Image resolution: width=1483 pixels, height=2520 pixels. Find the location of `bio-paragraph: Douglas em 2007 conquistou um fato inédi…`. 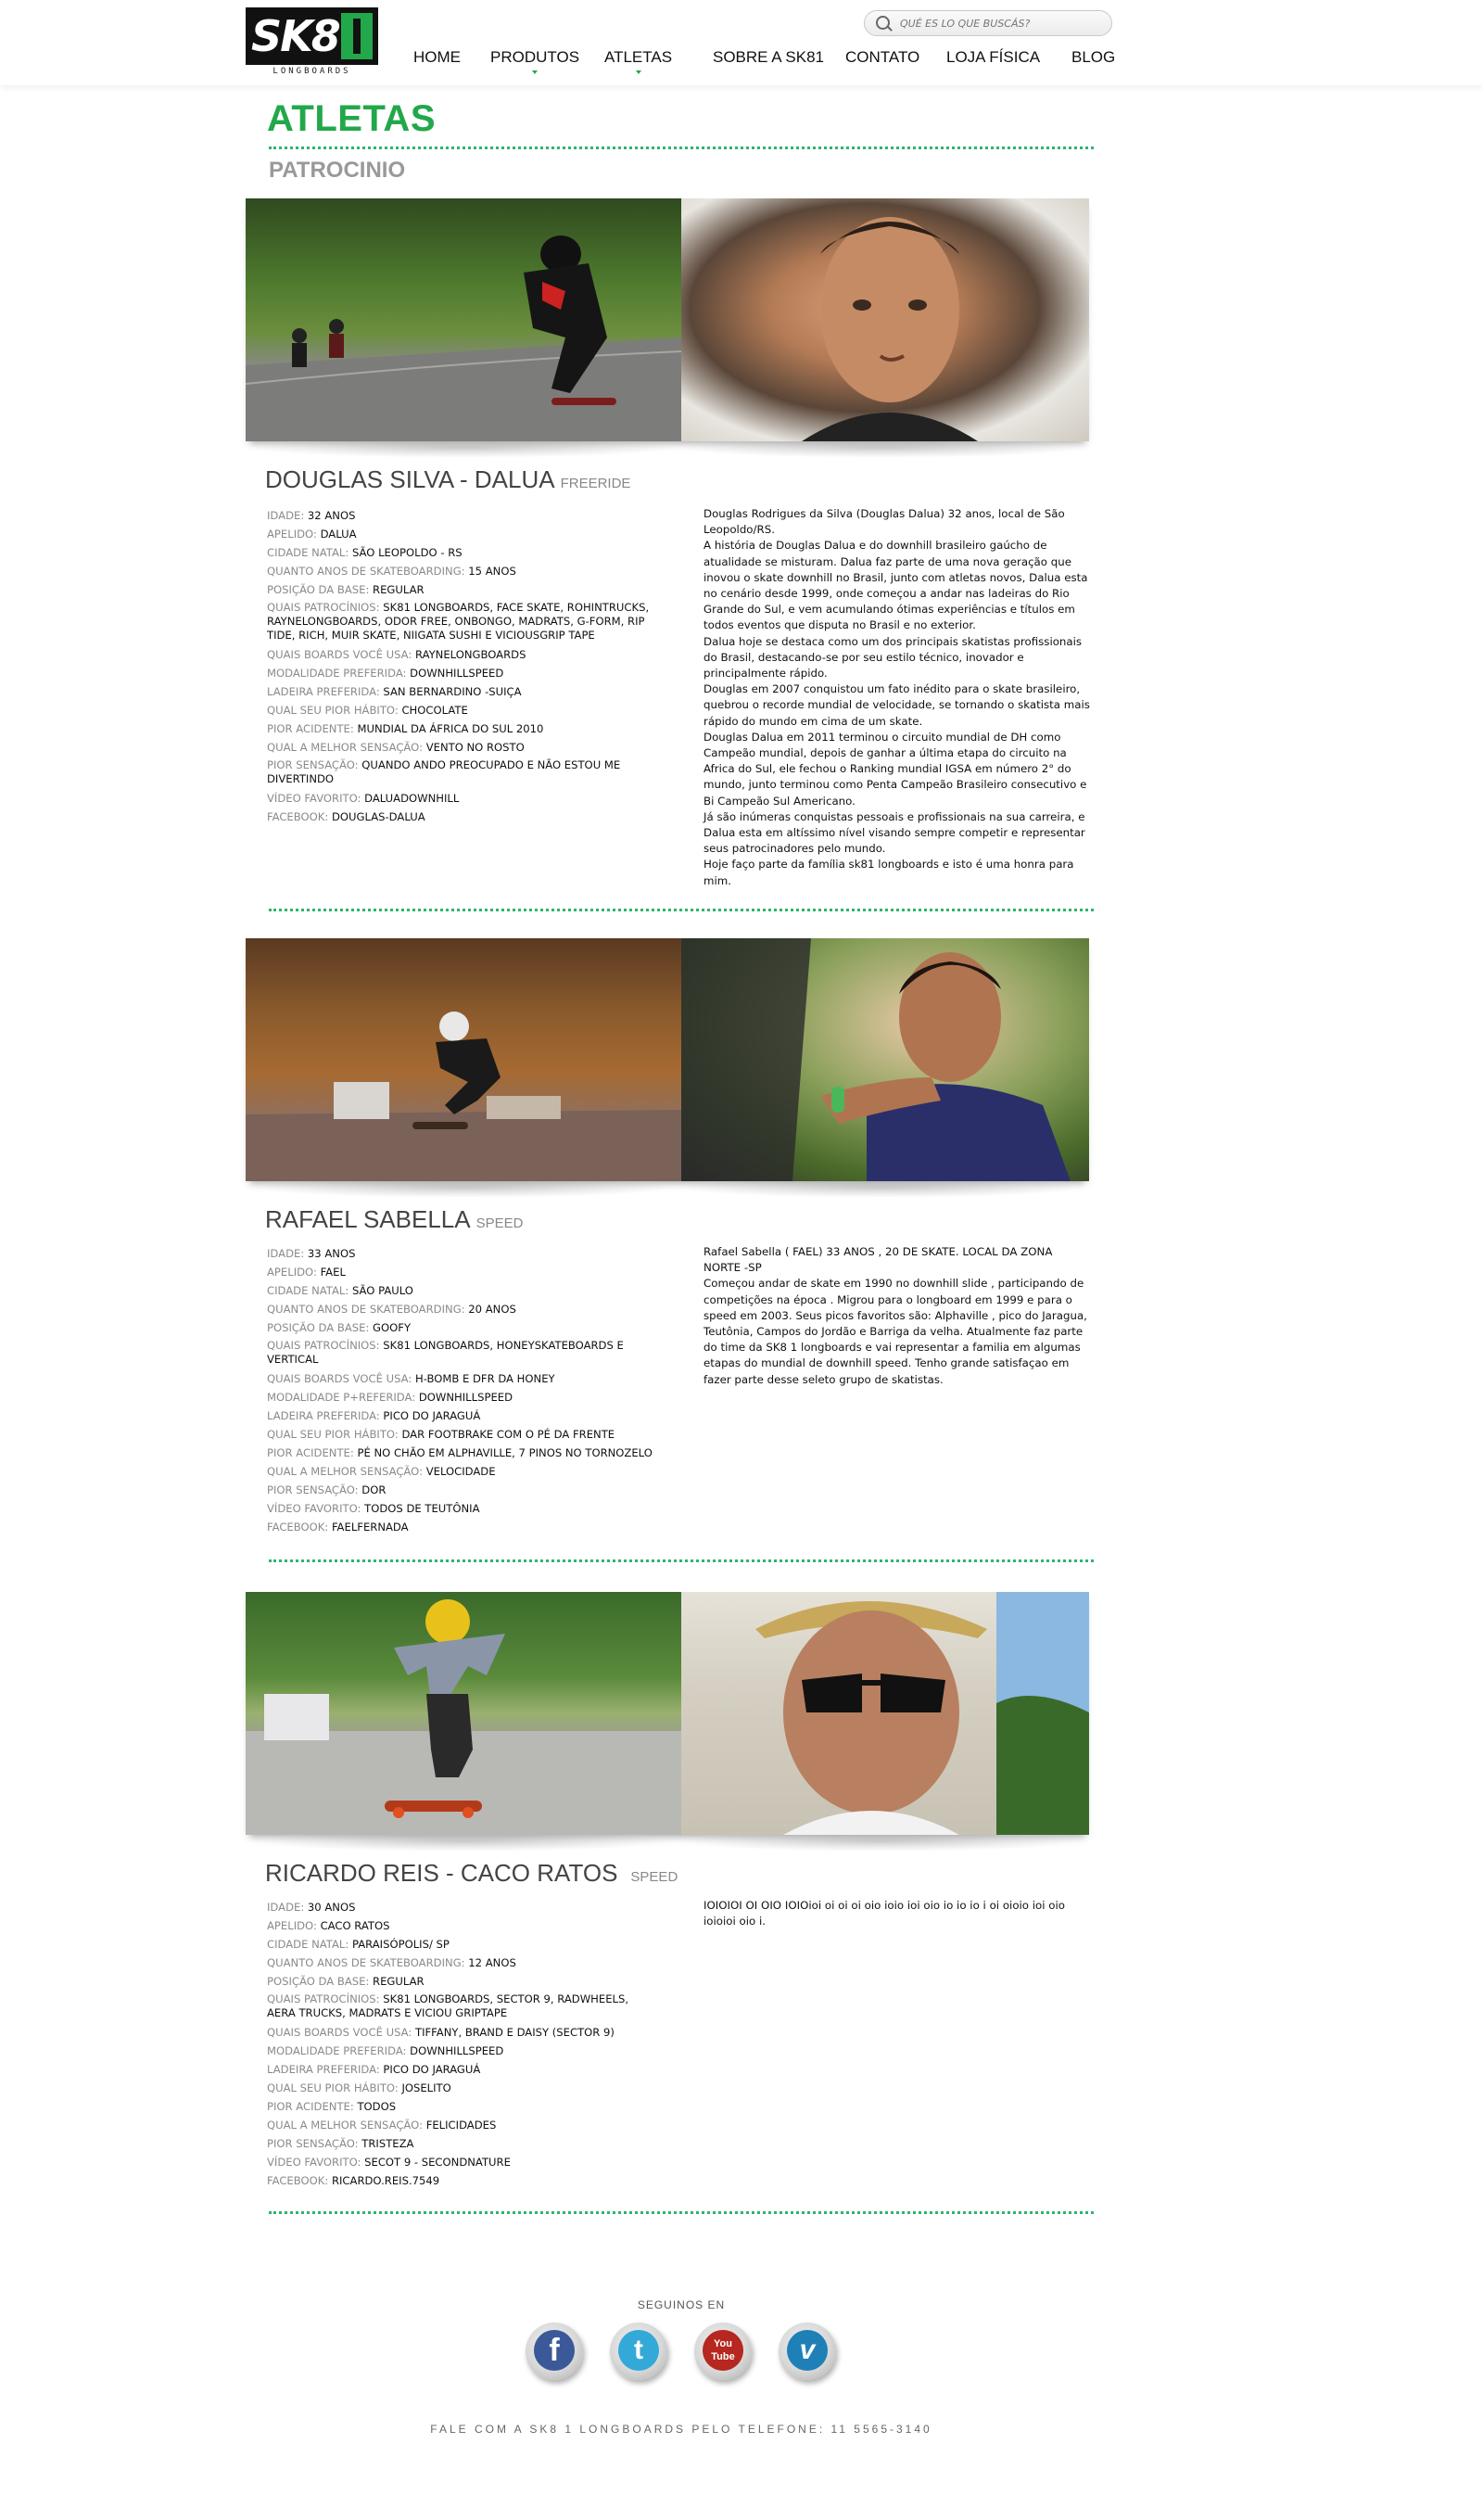

bio-paragraph: Douglas em 2007 conquistou um fato inédi… is located at coordinates (896, 705).